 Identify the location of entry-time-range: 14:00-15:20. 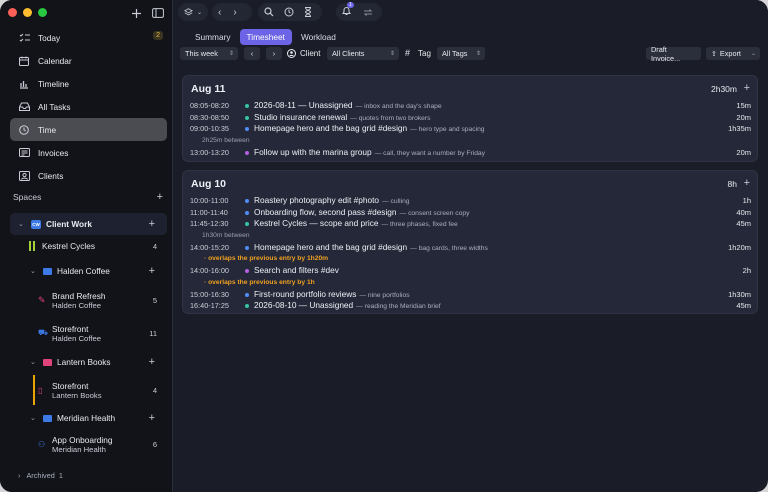
(209, 247).